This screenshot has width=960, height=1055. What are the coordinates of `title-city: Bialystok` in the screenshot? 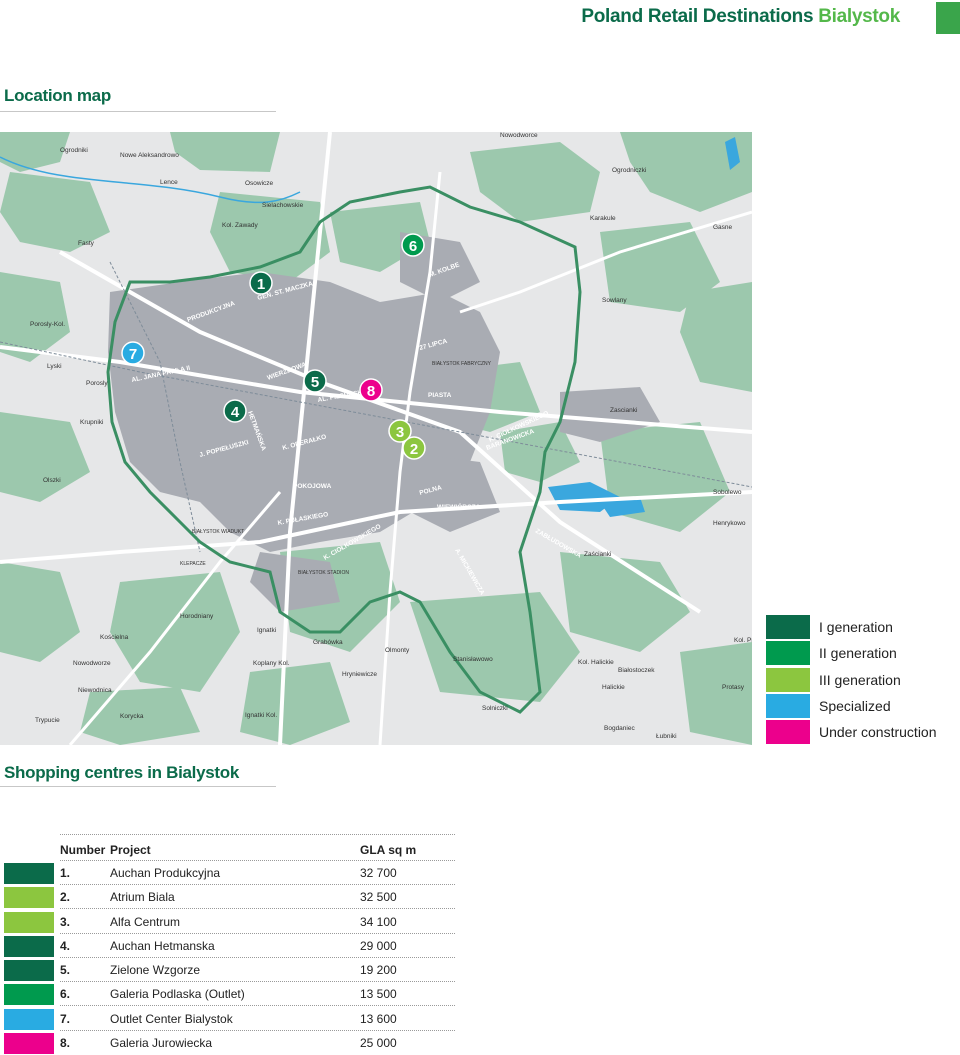 It's located at (859, 16).